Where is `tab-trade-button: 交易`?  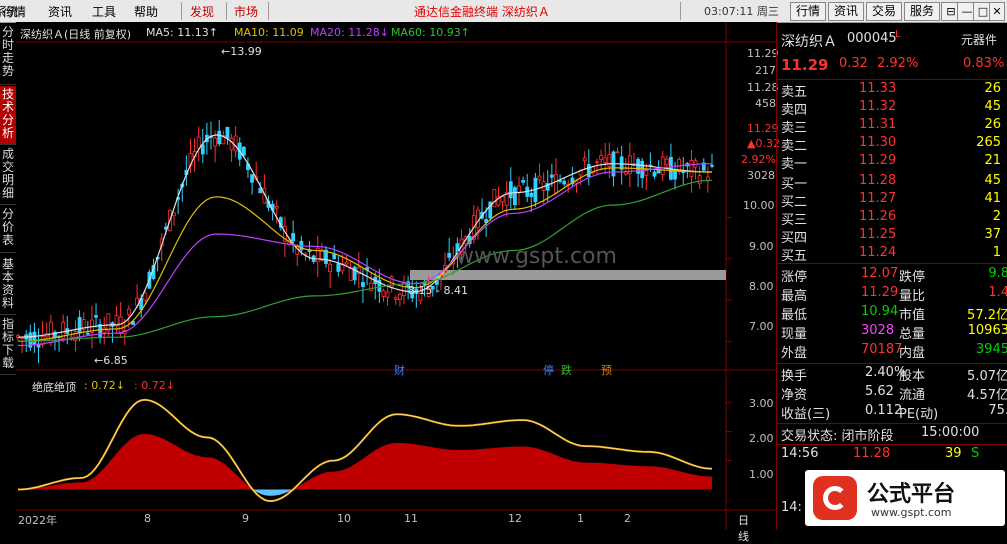 tab-trade-button: 交易 is located at coordinates (884, 11).